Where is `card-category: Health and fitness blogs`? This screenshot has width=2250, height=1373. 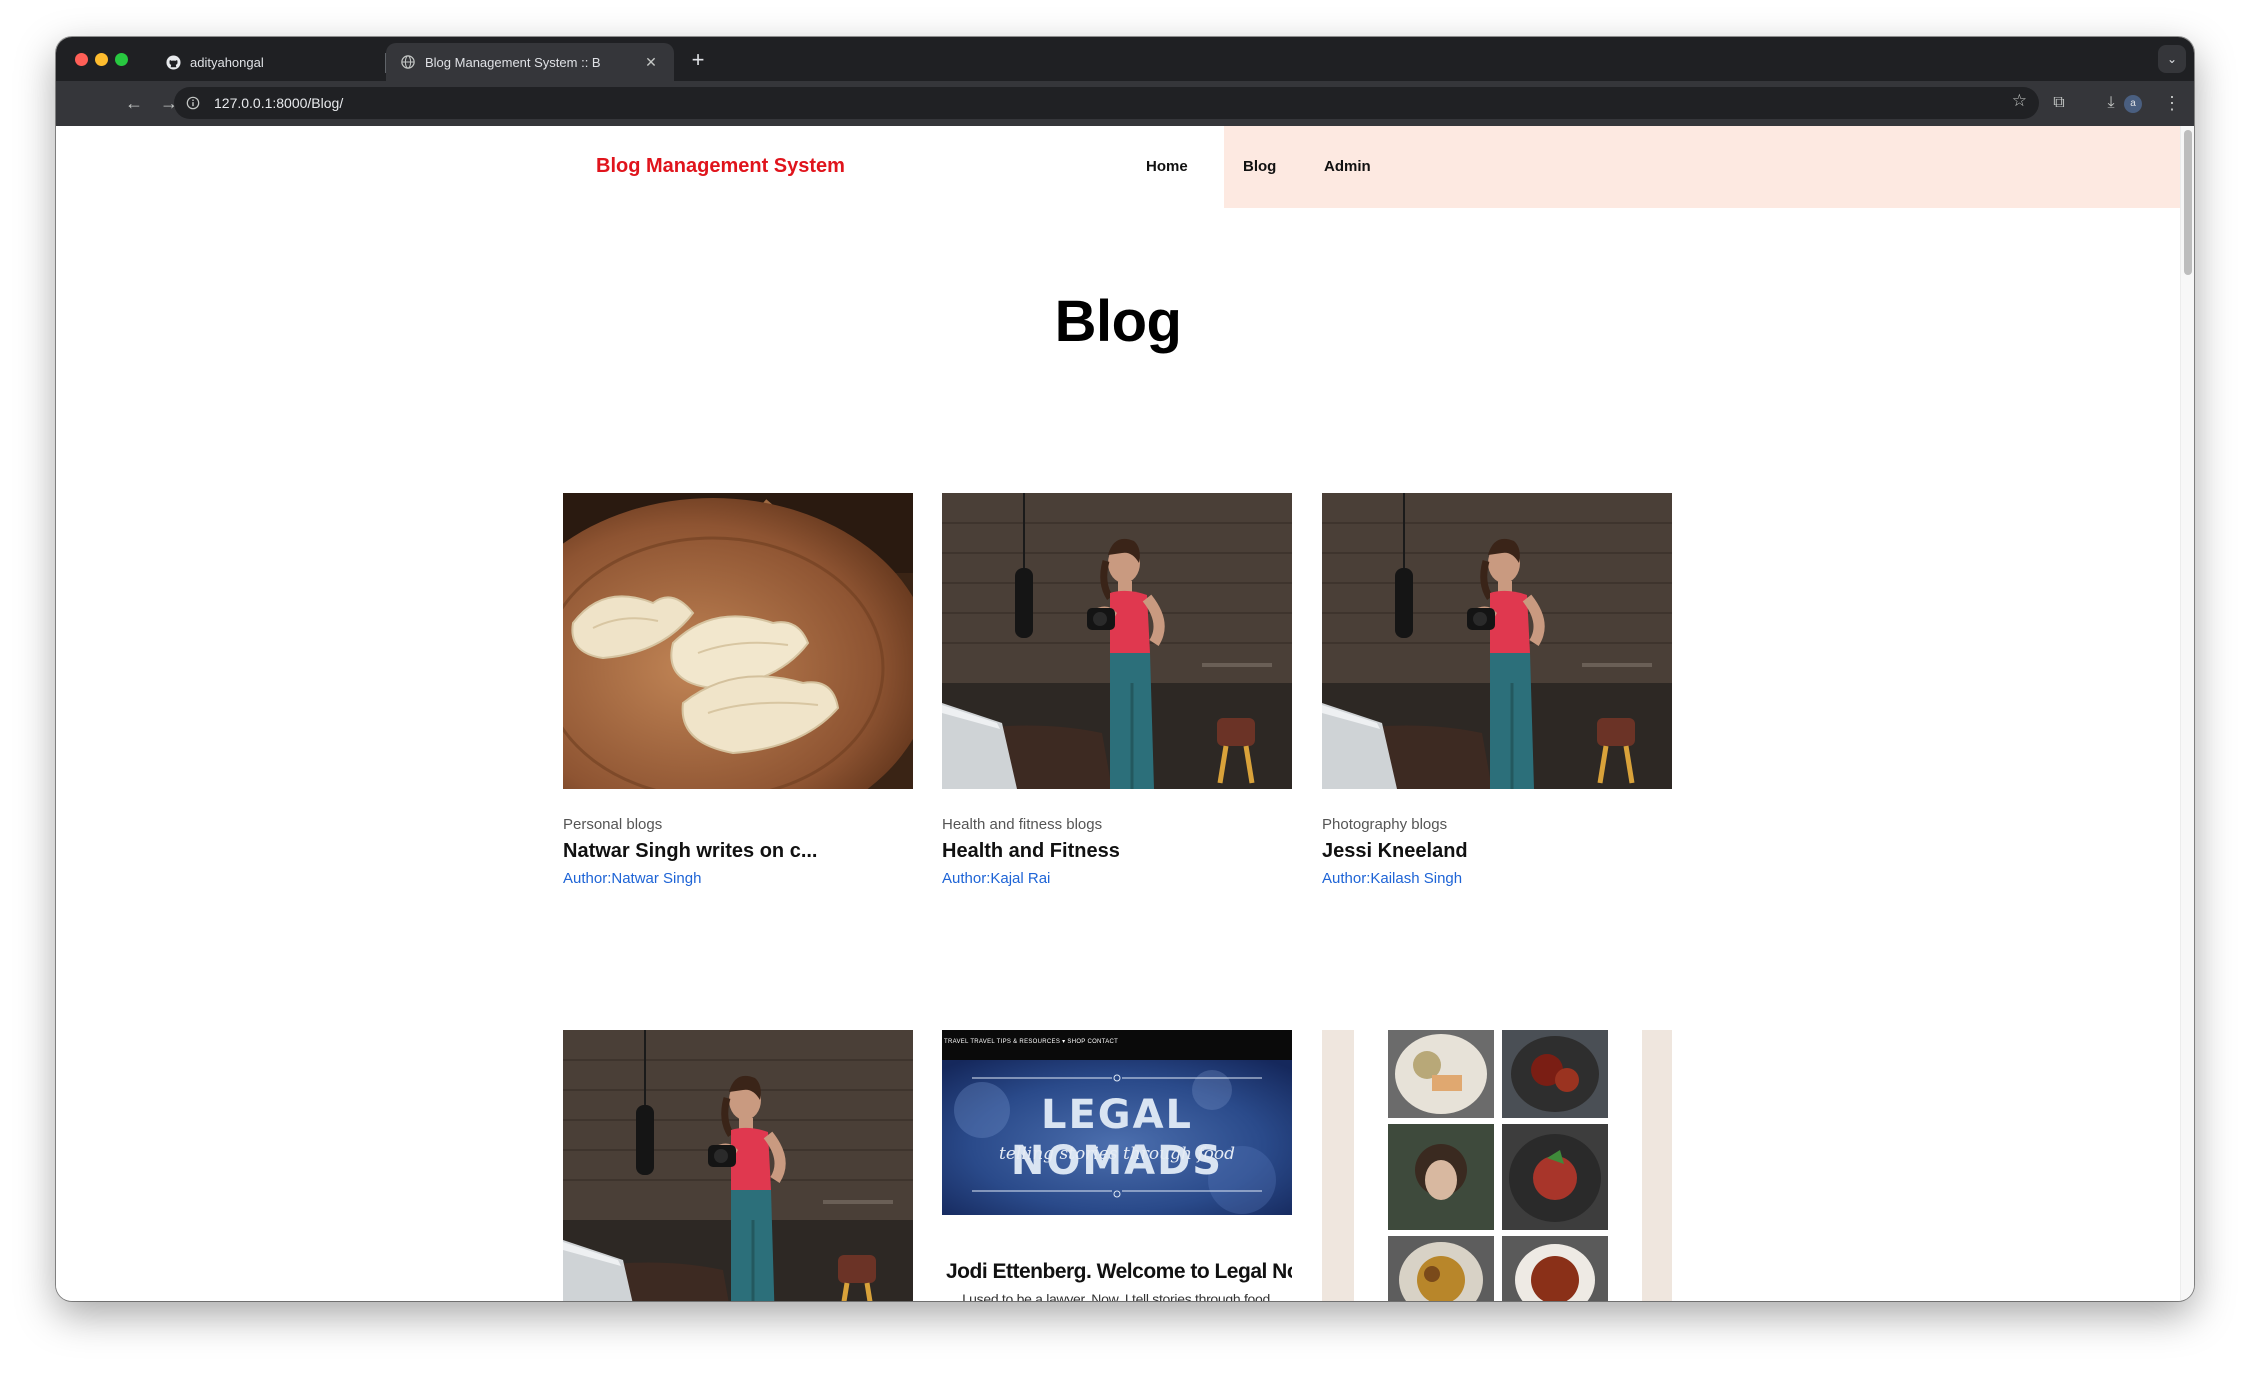
card-category: Health and fitness blogs is located at coordinates (1022, 824).